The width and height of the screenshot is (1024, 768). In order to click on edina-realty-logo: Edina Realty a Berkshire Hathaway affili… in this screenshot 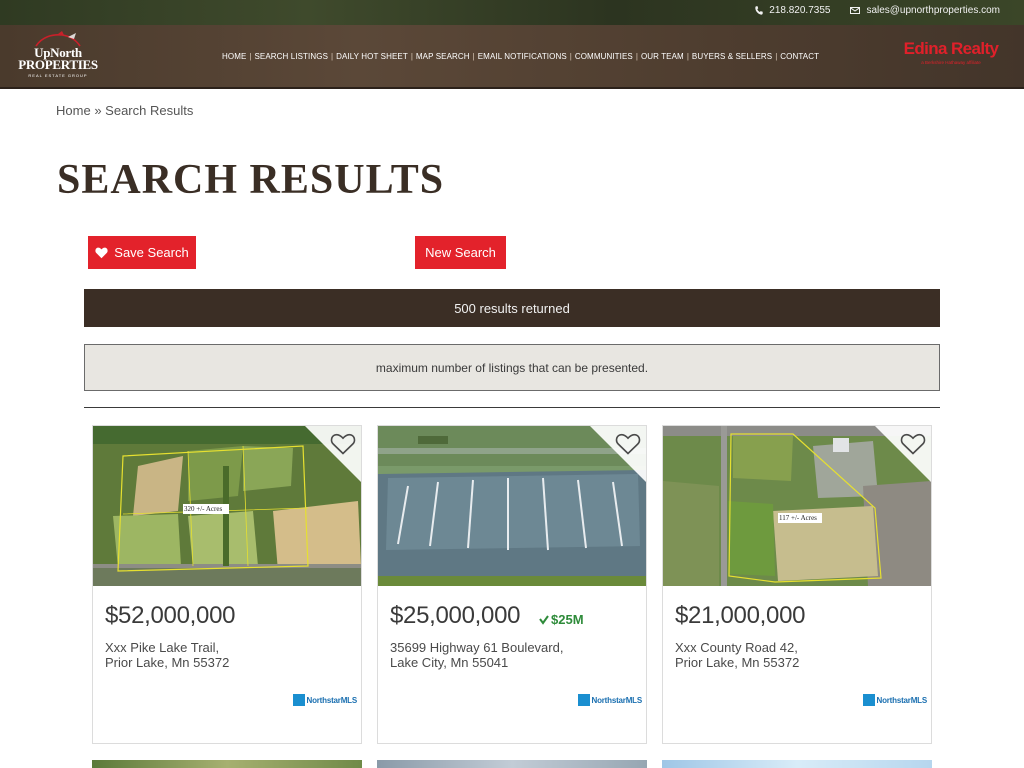, I will do `click(951, 52)`.